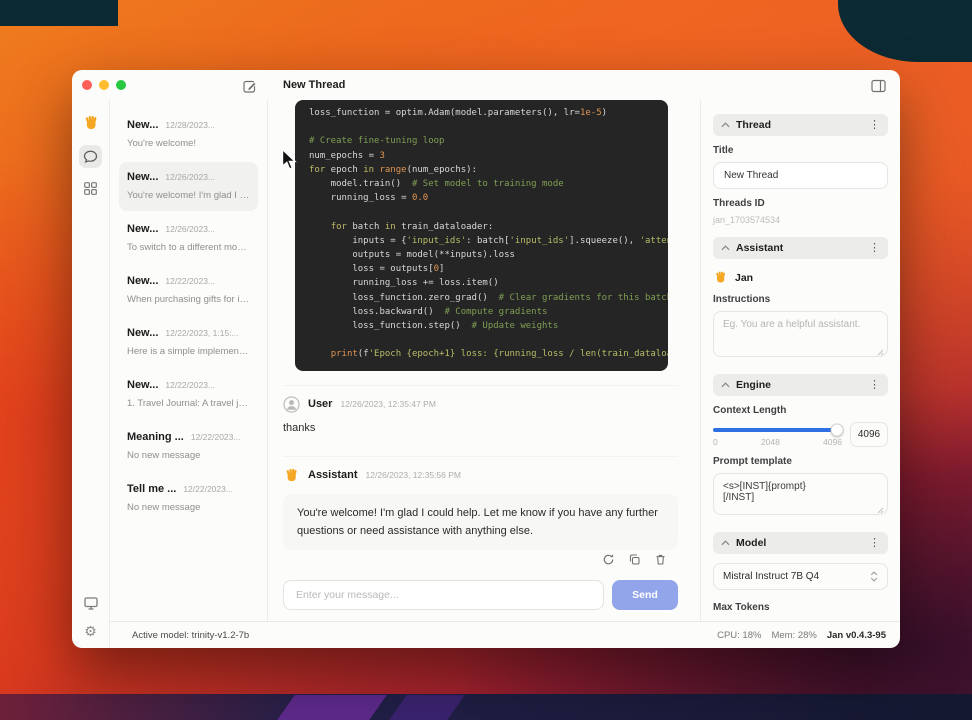  I want to click on regenerate-button, so click(608, 560).